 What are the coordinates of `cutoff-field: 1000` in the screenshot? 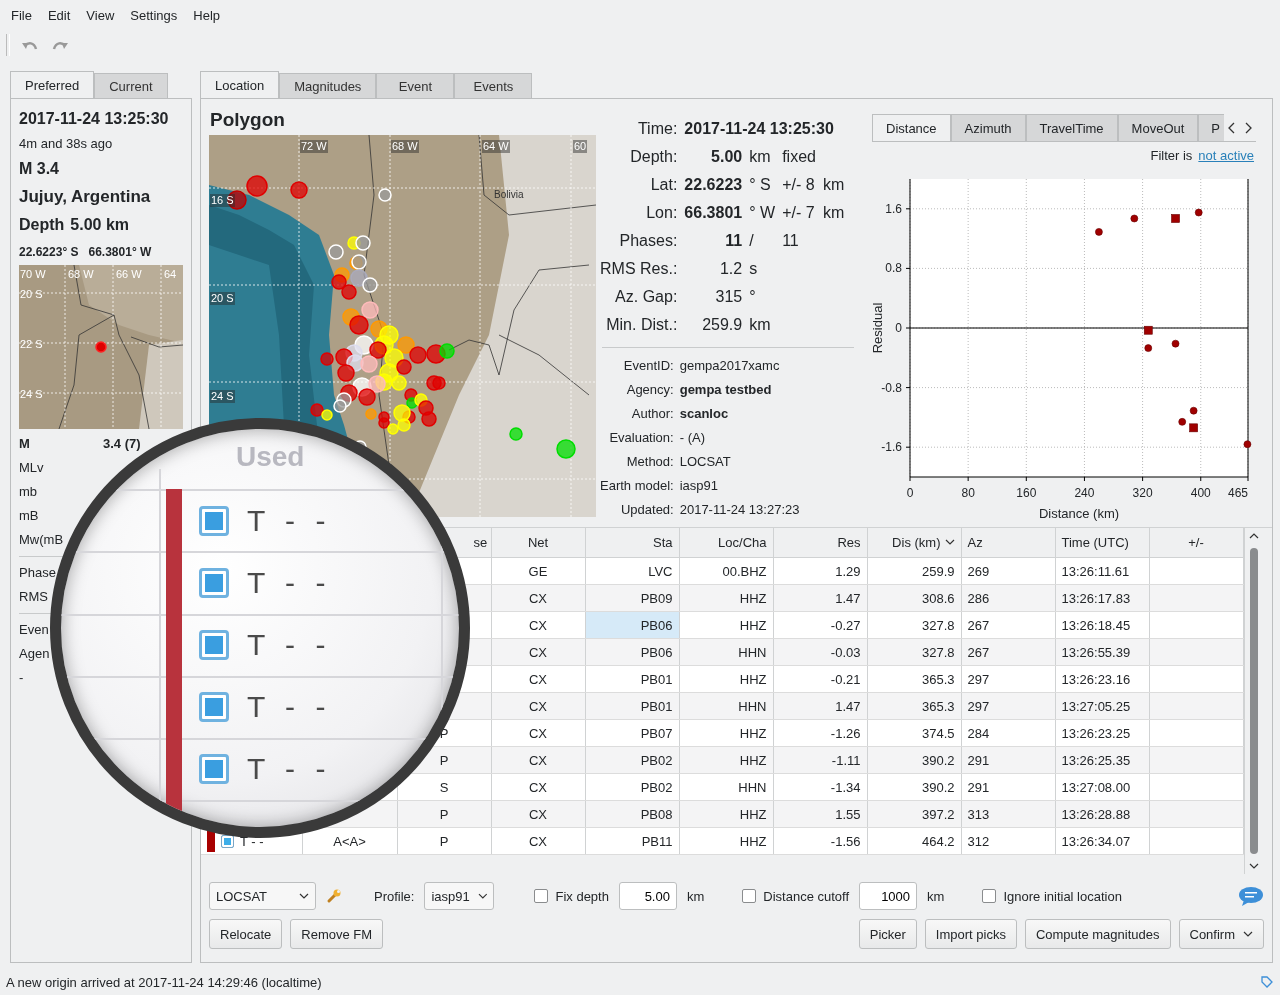 It's located at (888, 896).